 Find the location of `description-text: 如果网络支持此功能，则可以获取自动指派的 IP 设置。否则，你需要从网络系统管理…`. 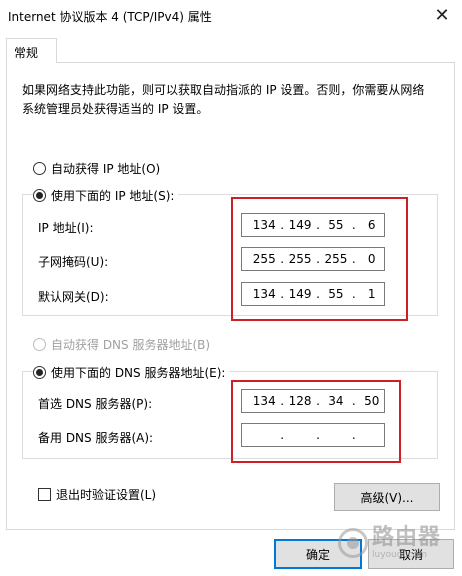

description-text: 如果网络支持此功能，则可以获取自动指派的 IP 设置。否则，你需要从网络系统管理… is located at coordinates (223, 99).